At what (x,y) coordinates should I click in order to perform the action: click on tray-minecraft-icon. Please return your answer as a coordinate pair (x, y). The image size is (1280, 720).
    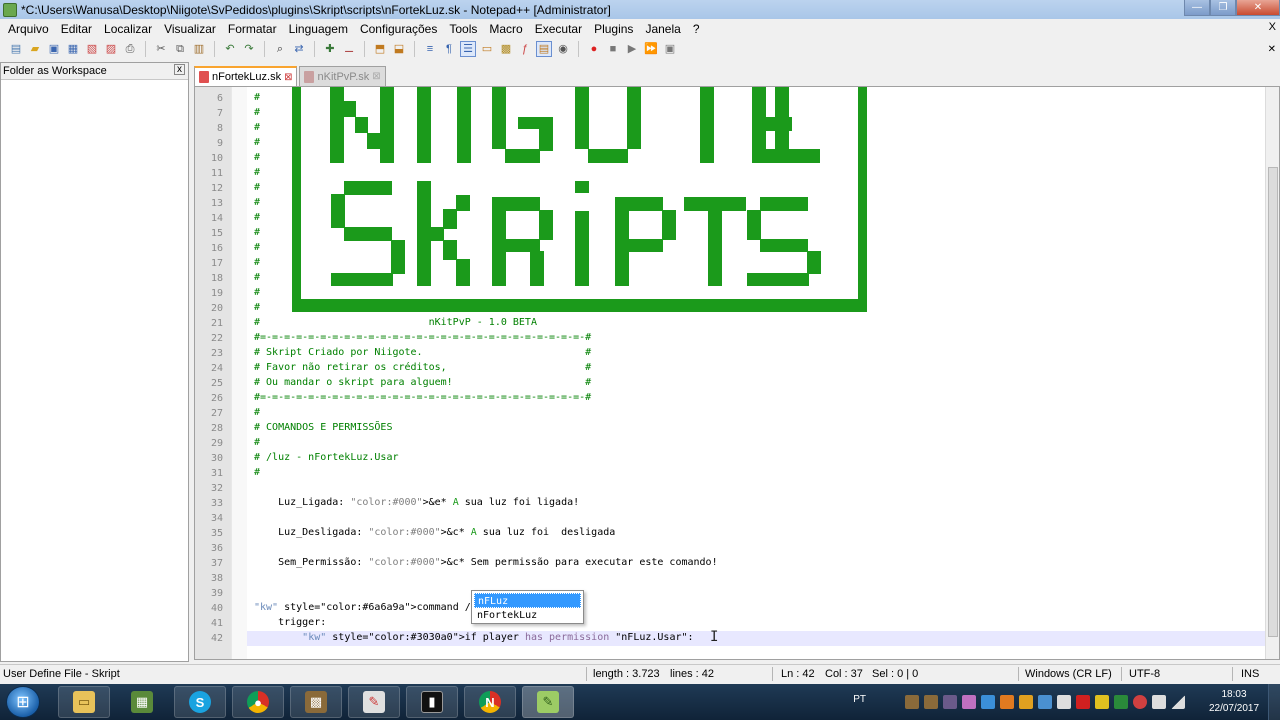
    Looking at the image, I should click on (912, 702).